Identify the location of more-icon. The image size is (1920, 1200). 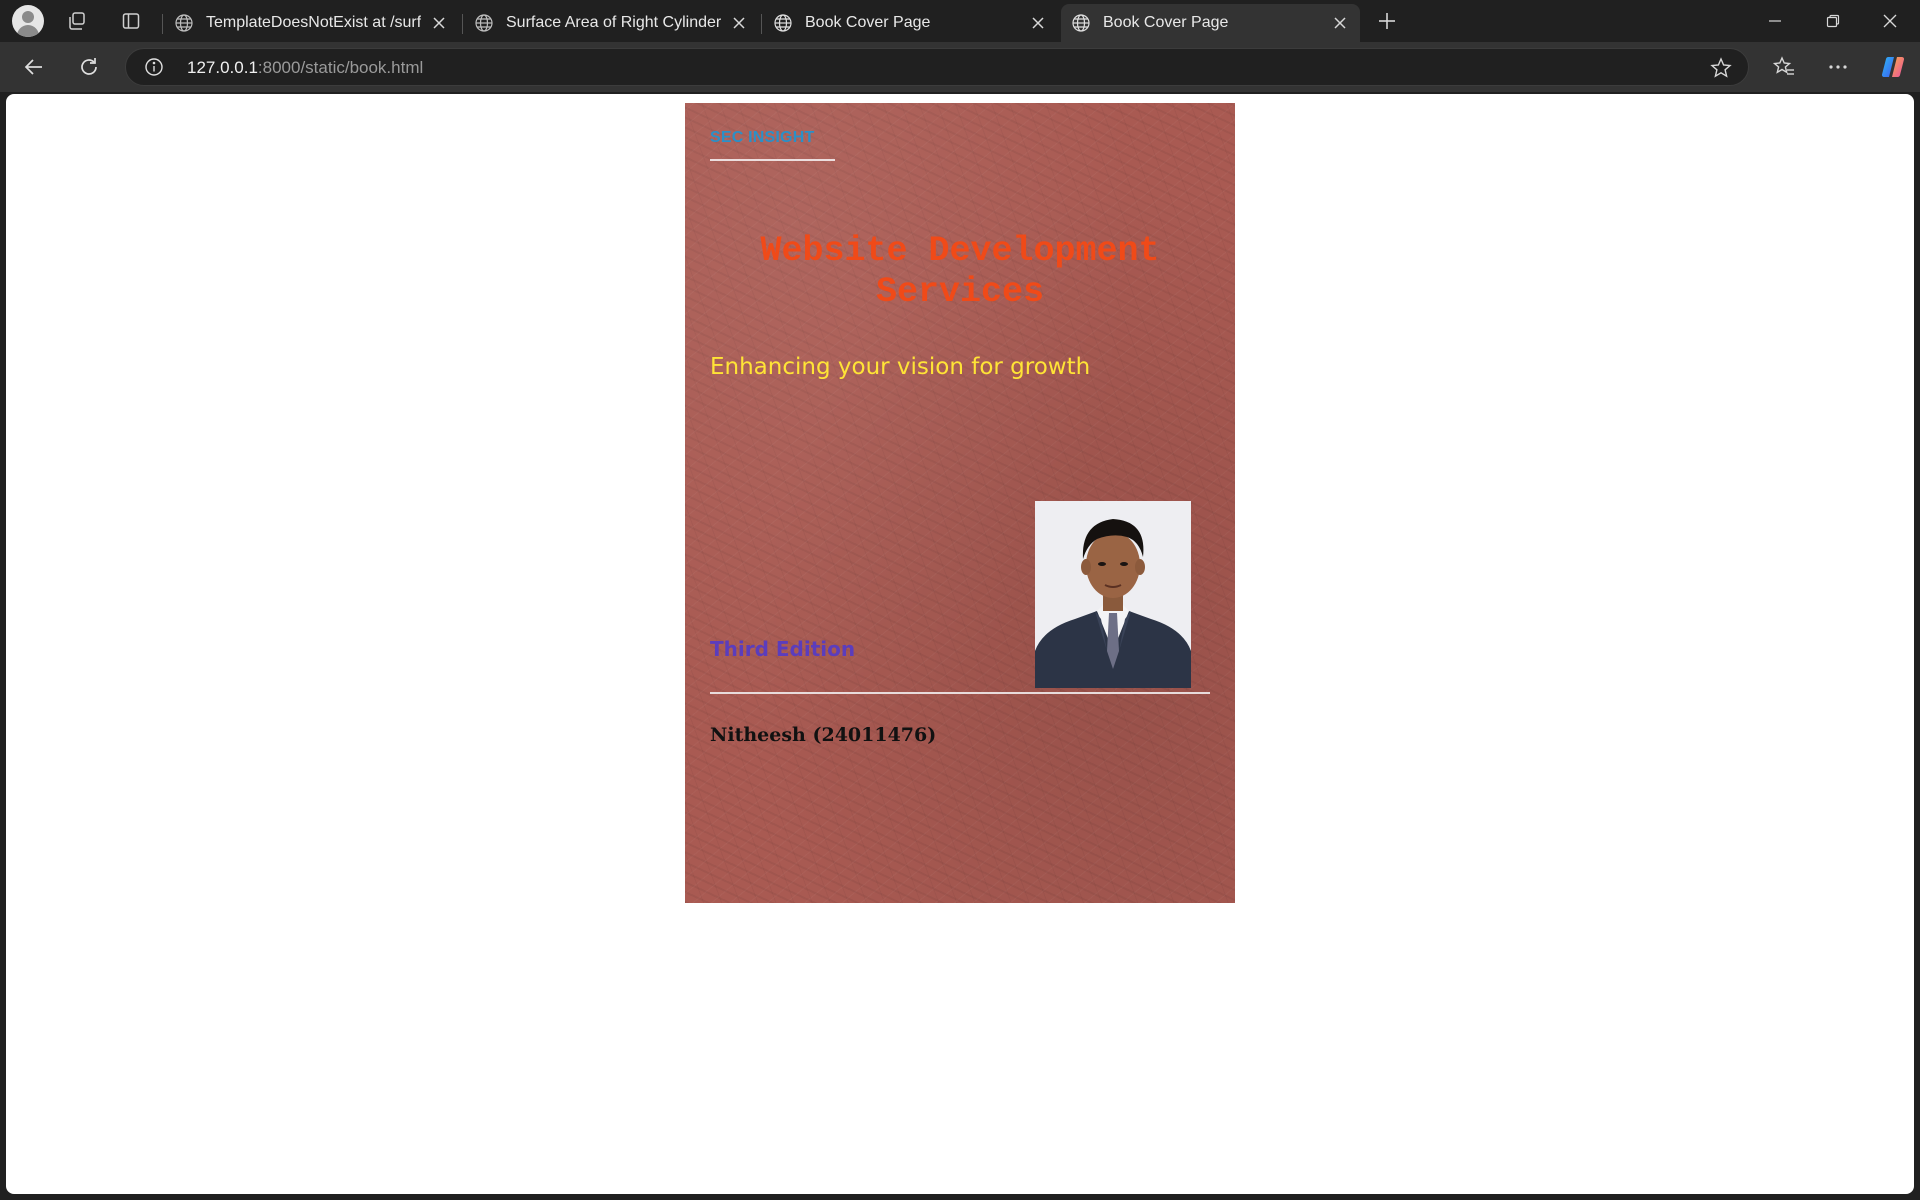
(1838, 67).